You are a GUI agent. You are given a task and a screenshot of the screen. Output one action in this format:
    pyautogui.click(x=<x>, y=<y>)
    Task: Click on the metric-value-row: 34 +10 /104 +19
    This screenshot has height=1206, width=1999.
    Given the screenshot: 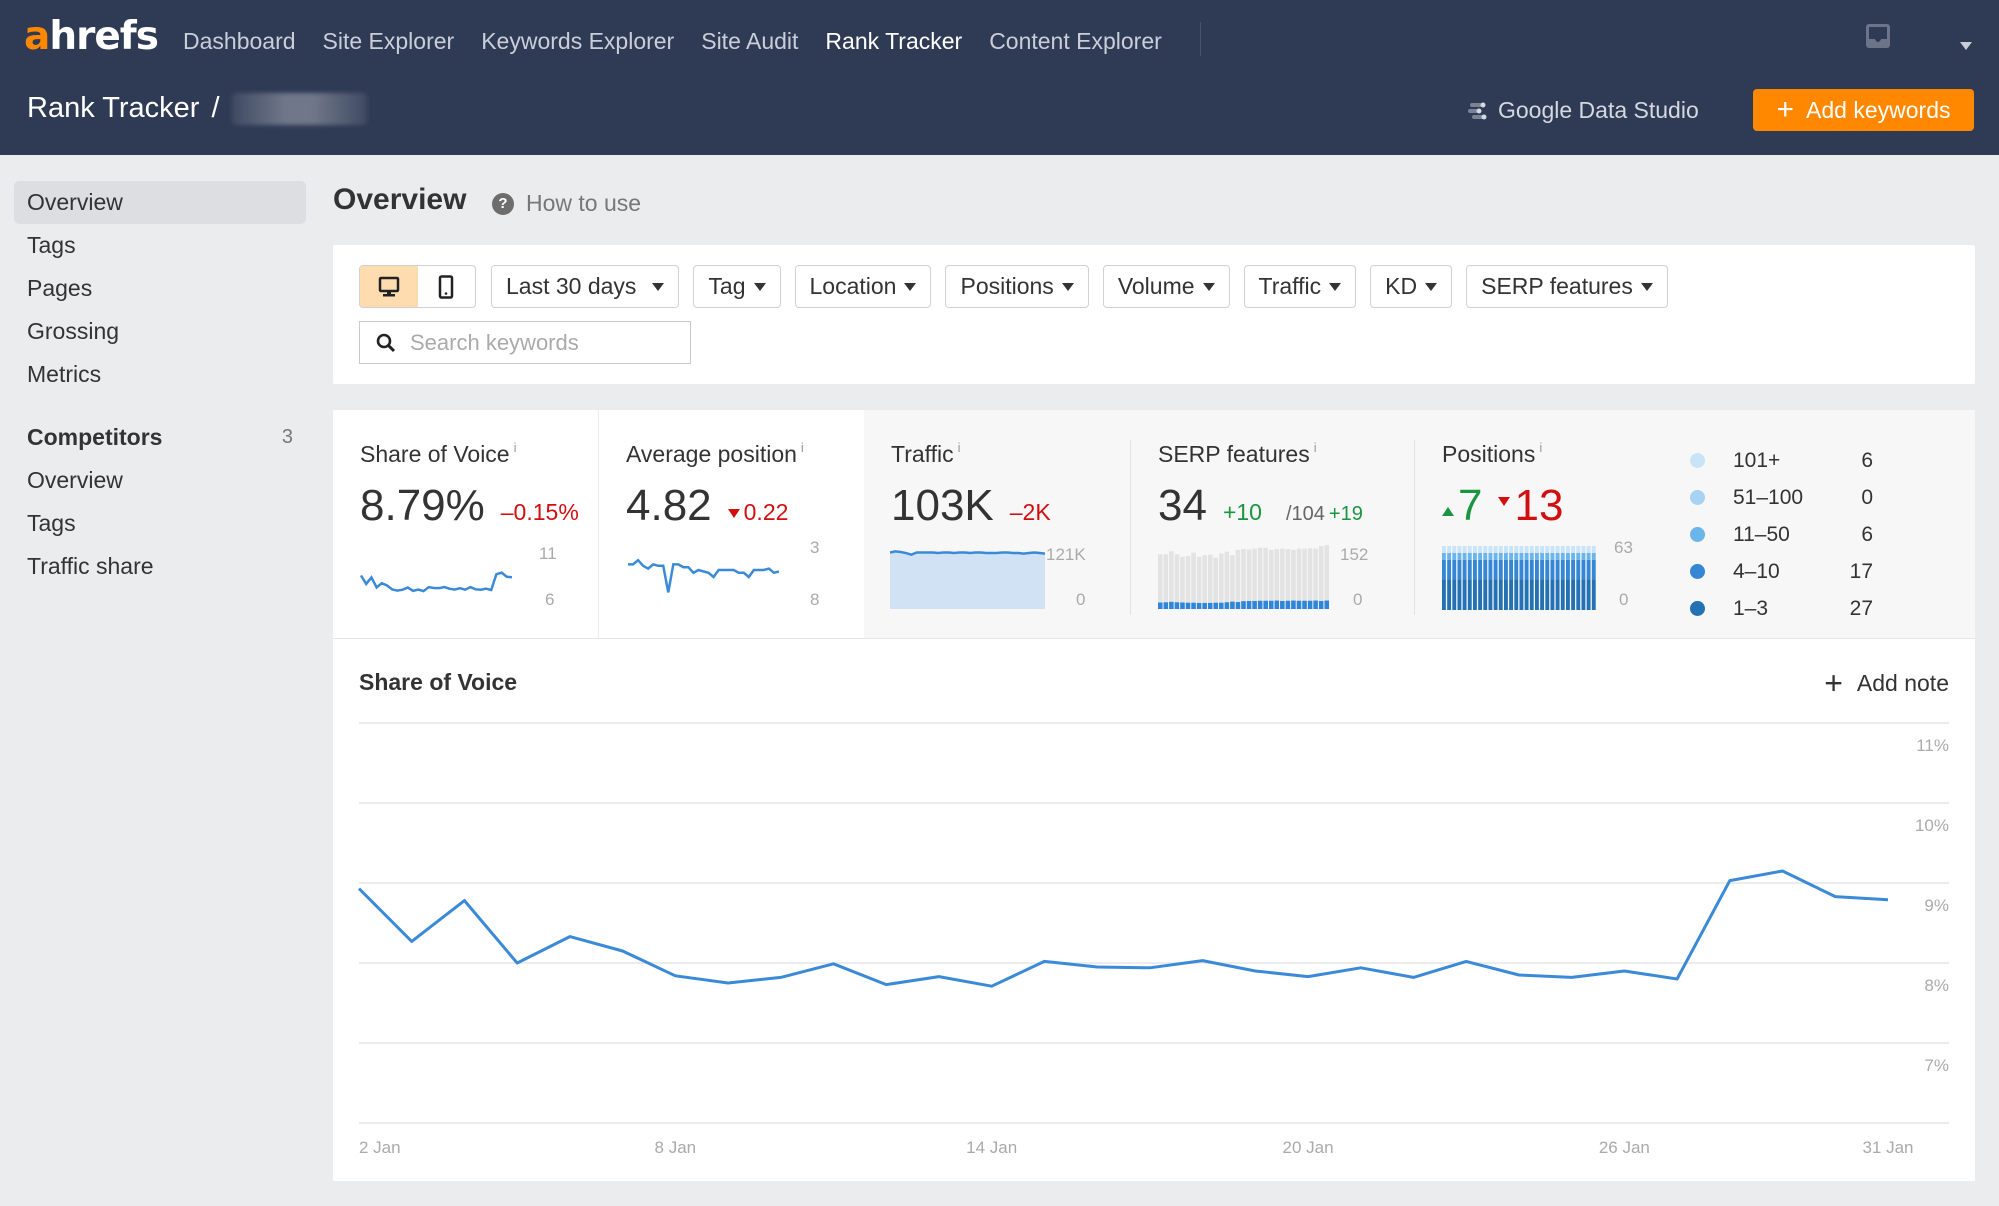 What is the action you would take?
    pyautogui.click(x=1260, y=506)
    